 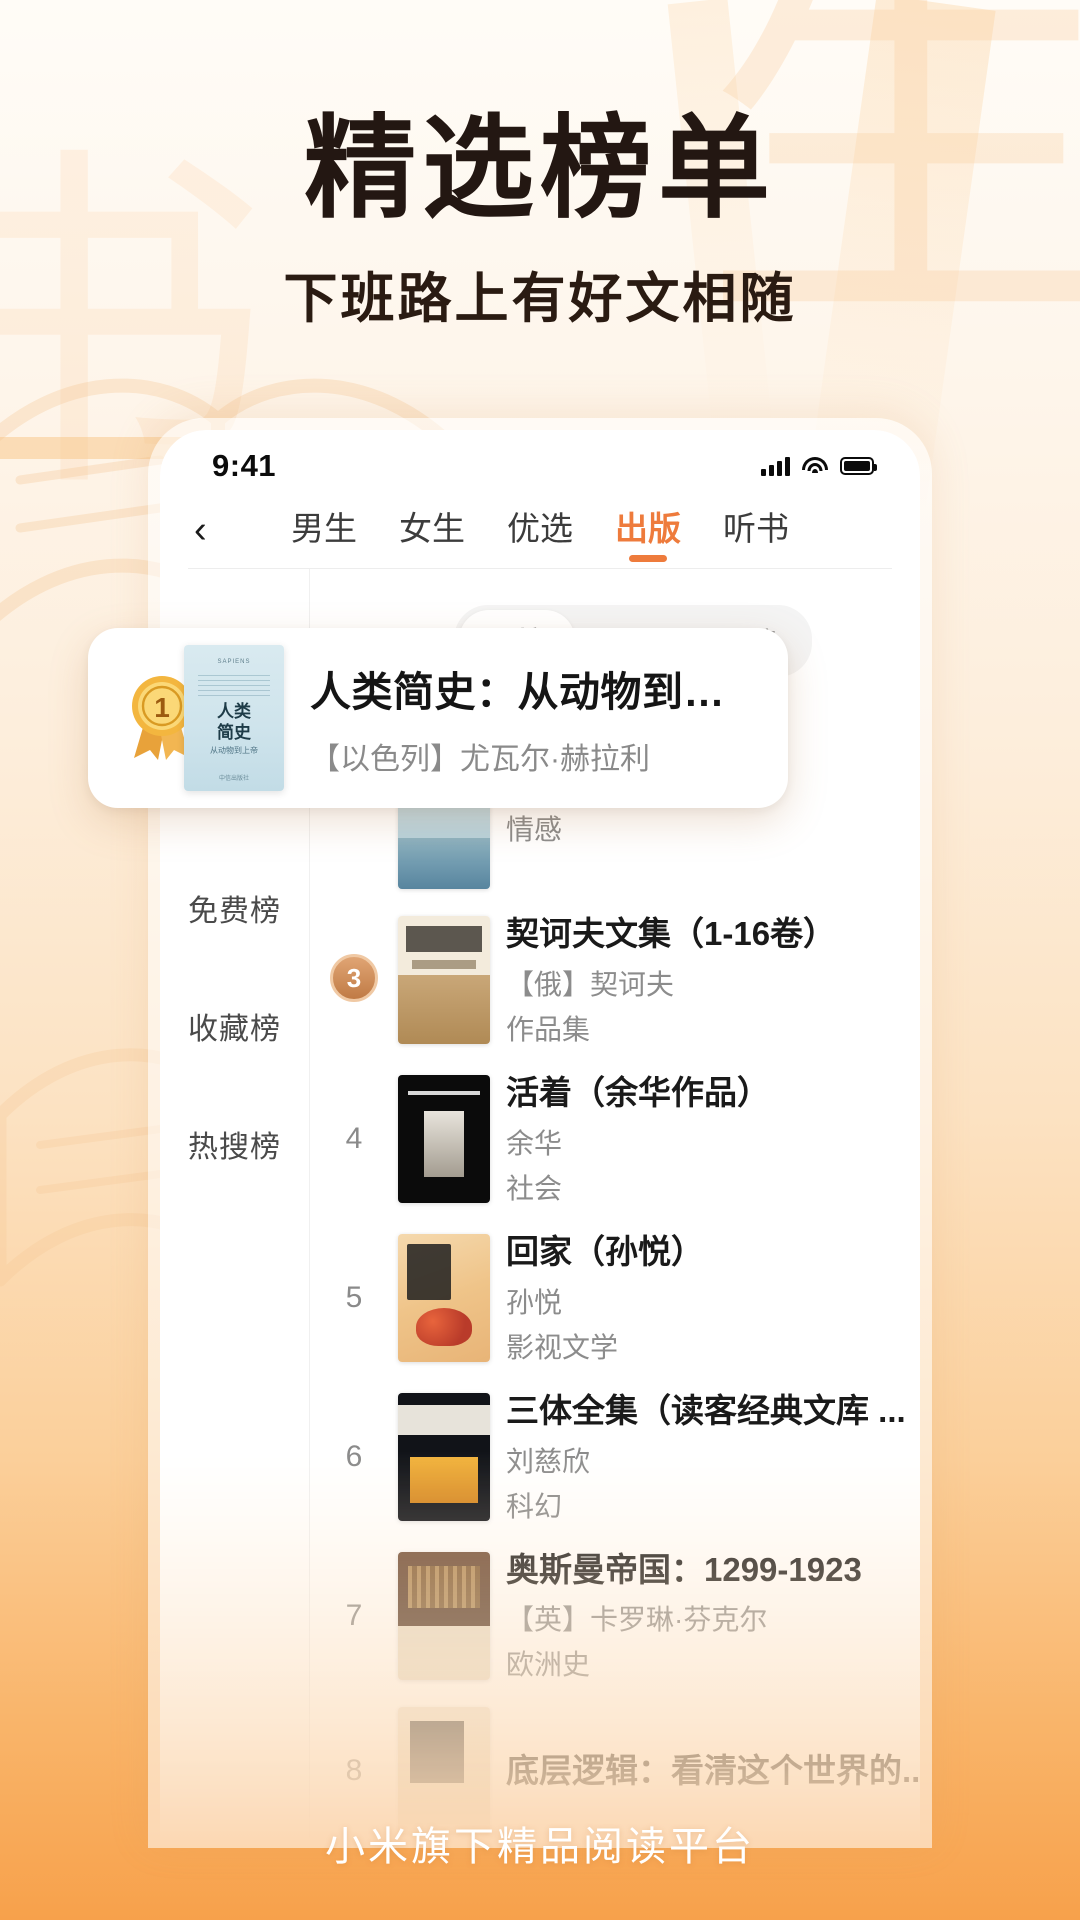 What do you see at coordinates (713, 980) in the screenshot?
I see `book-meta: 契诃夫文集（1-16卷） 【俄】契诃夫 作品集` at bounding box center [713, 980].